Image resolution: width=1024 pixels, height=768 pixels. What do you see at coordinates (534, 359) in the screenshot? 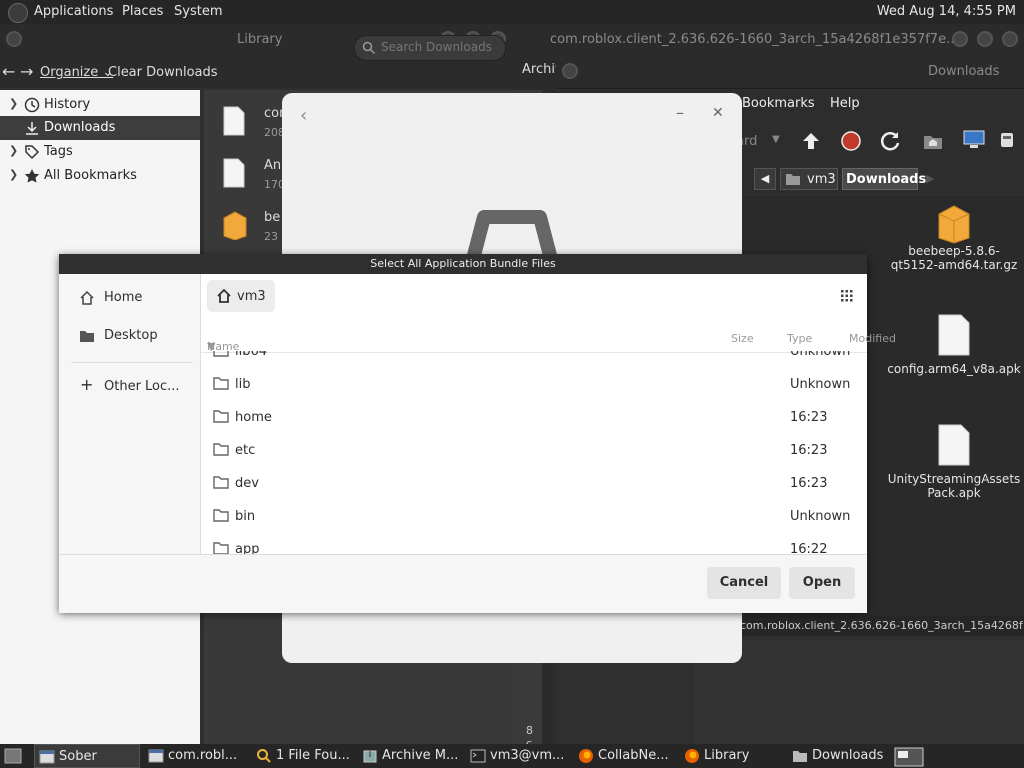
I see `table-row: lib64 Unknown` at bounding box center [534, 359].